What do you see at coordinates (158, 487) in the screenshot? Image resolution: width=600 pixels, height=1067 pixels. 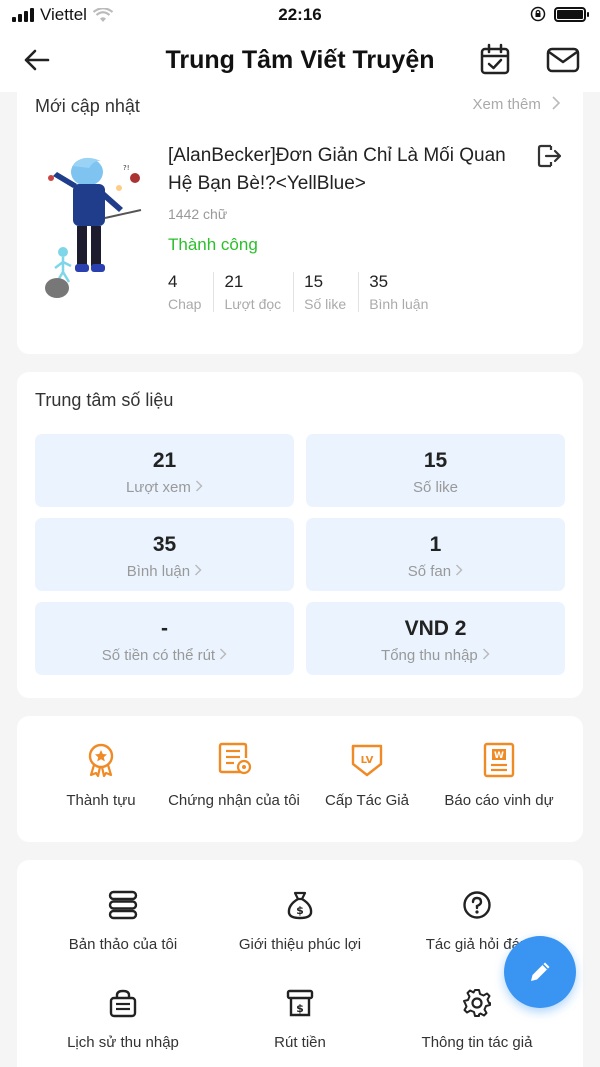 I see `metric-label: Lượt xem` at bounding box center [158, 487].